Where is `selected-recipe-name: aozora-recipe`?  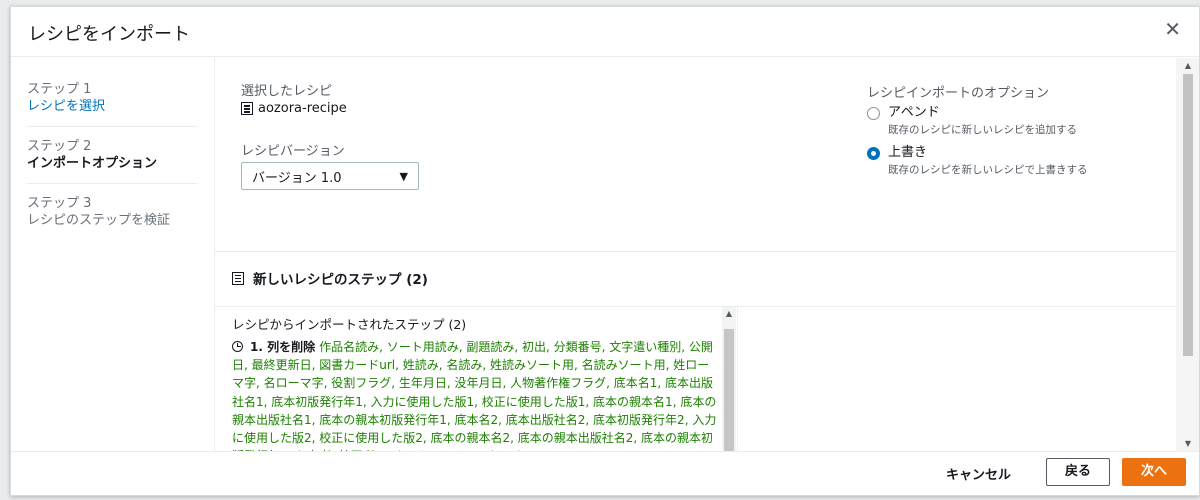
selected-recipe-name: aozora-recipe is located at coordinates (302, 108).